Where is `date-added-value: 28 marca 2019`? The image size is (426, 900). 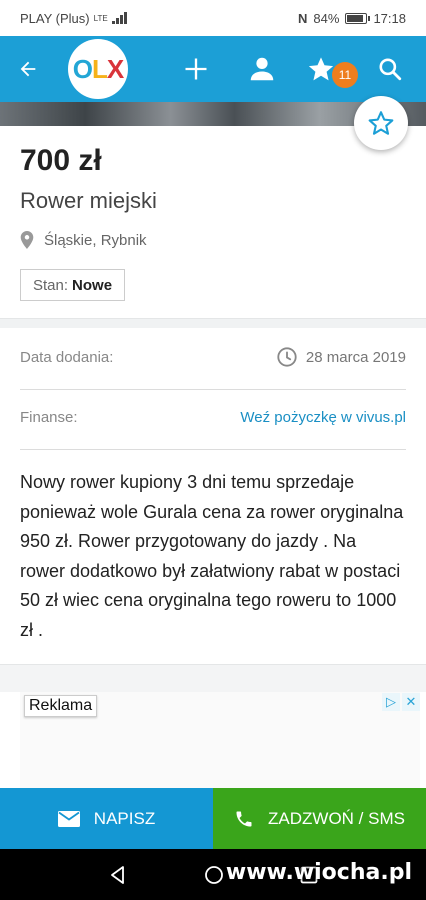
date-added-value: 28 marca 2019 is located at coordinates (355, 357).